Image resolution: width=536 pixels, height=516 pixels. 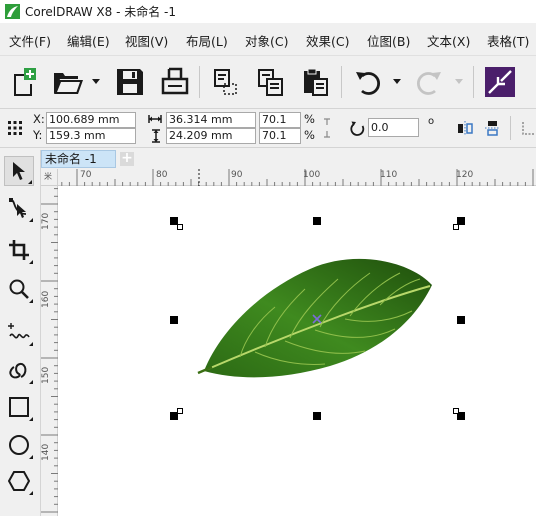 I want to click on resize-handle-middle-left, so click(x=174, y=320).